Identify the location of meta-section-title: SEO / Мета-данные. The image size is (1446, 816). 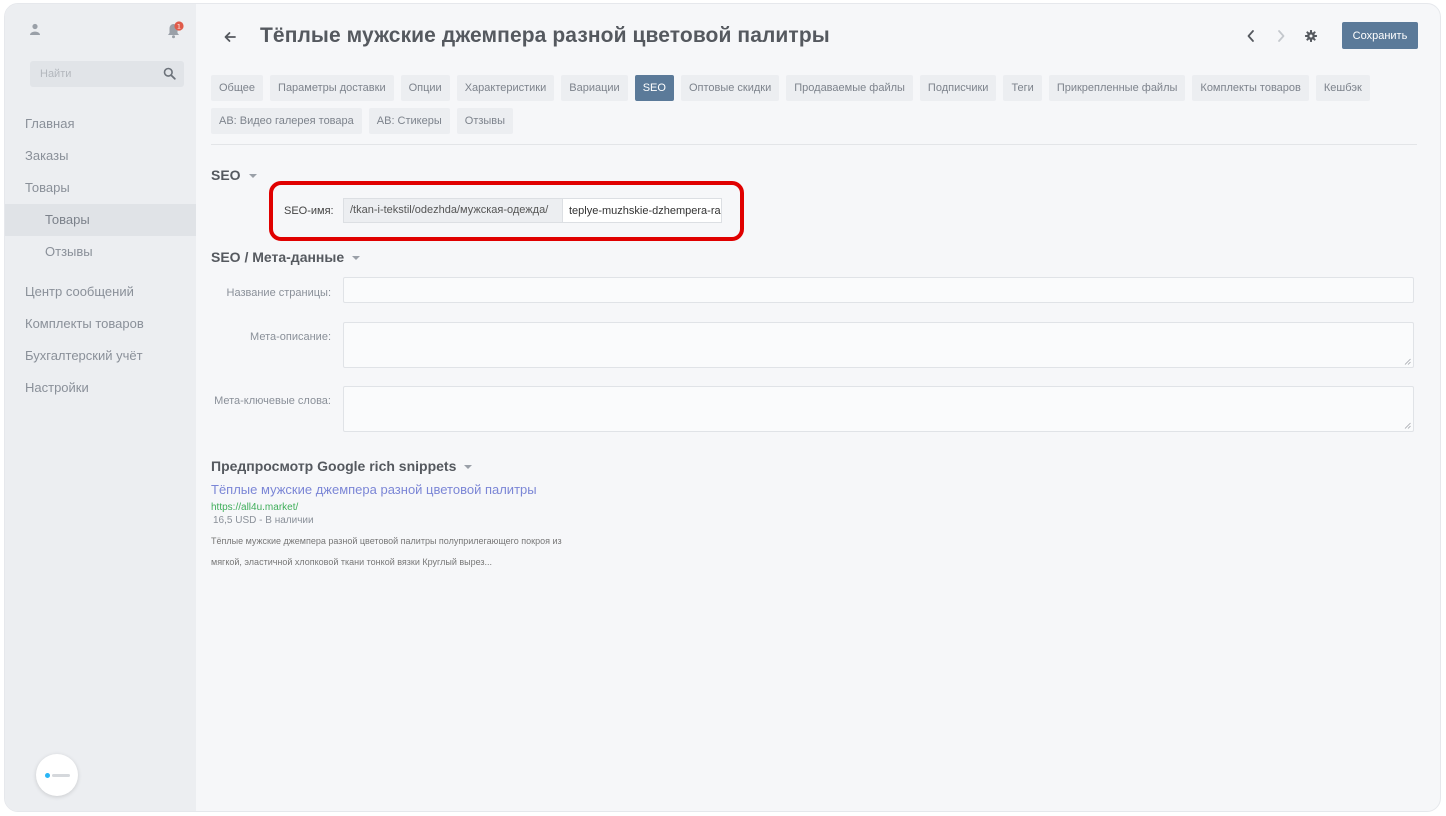
(278, 257).